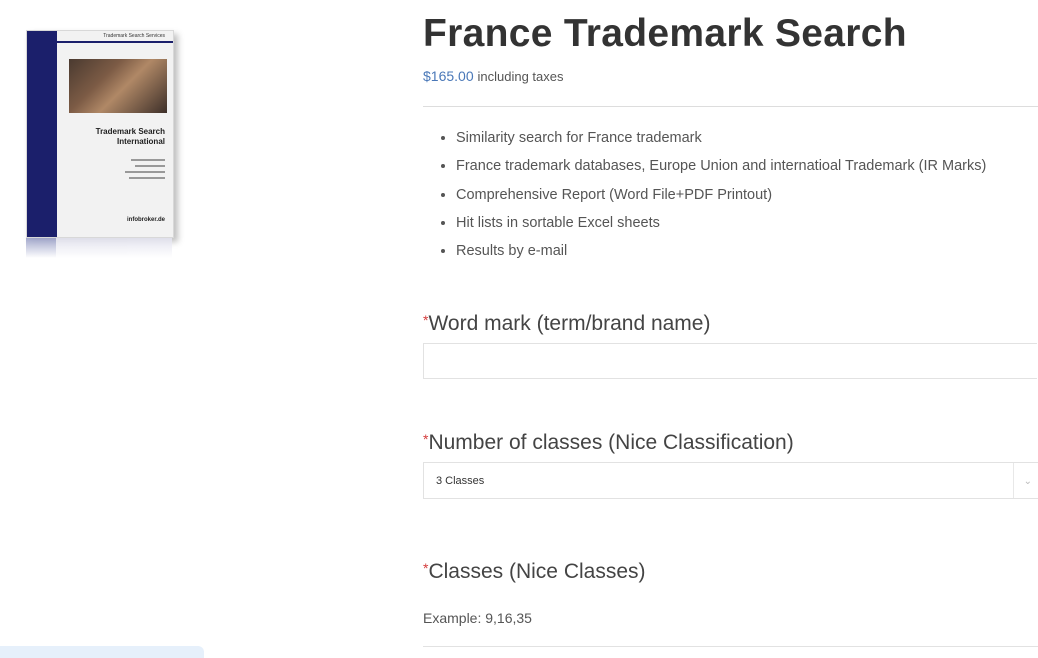 This screenshot has height=658, width=1038. I want to click on feature-item: Results by e-mail, so click(747, 251).